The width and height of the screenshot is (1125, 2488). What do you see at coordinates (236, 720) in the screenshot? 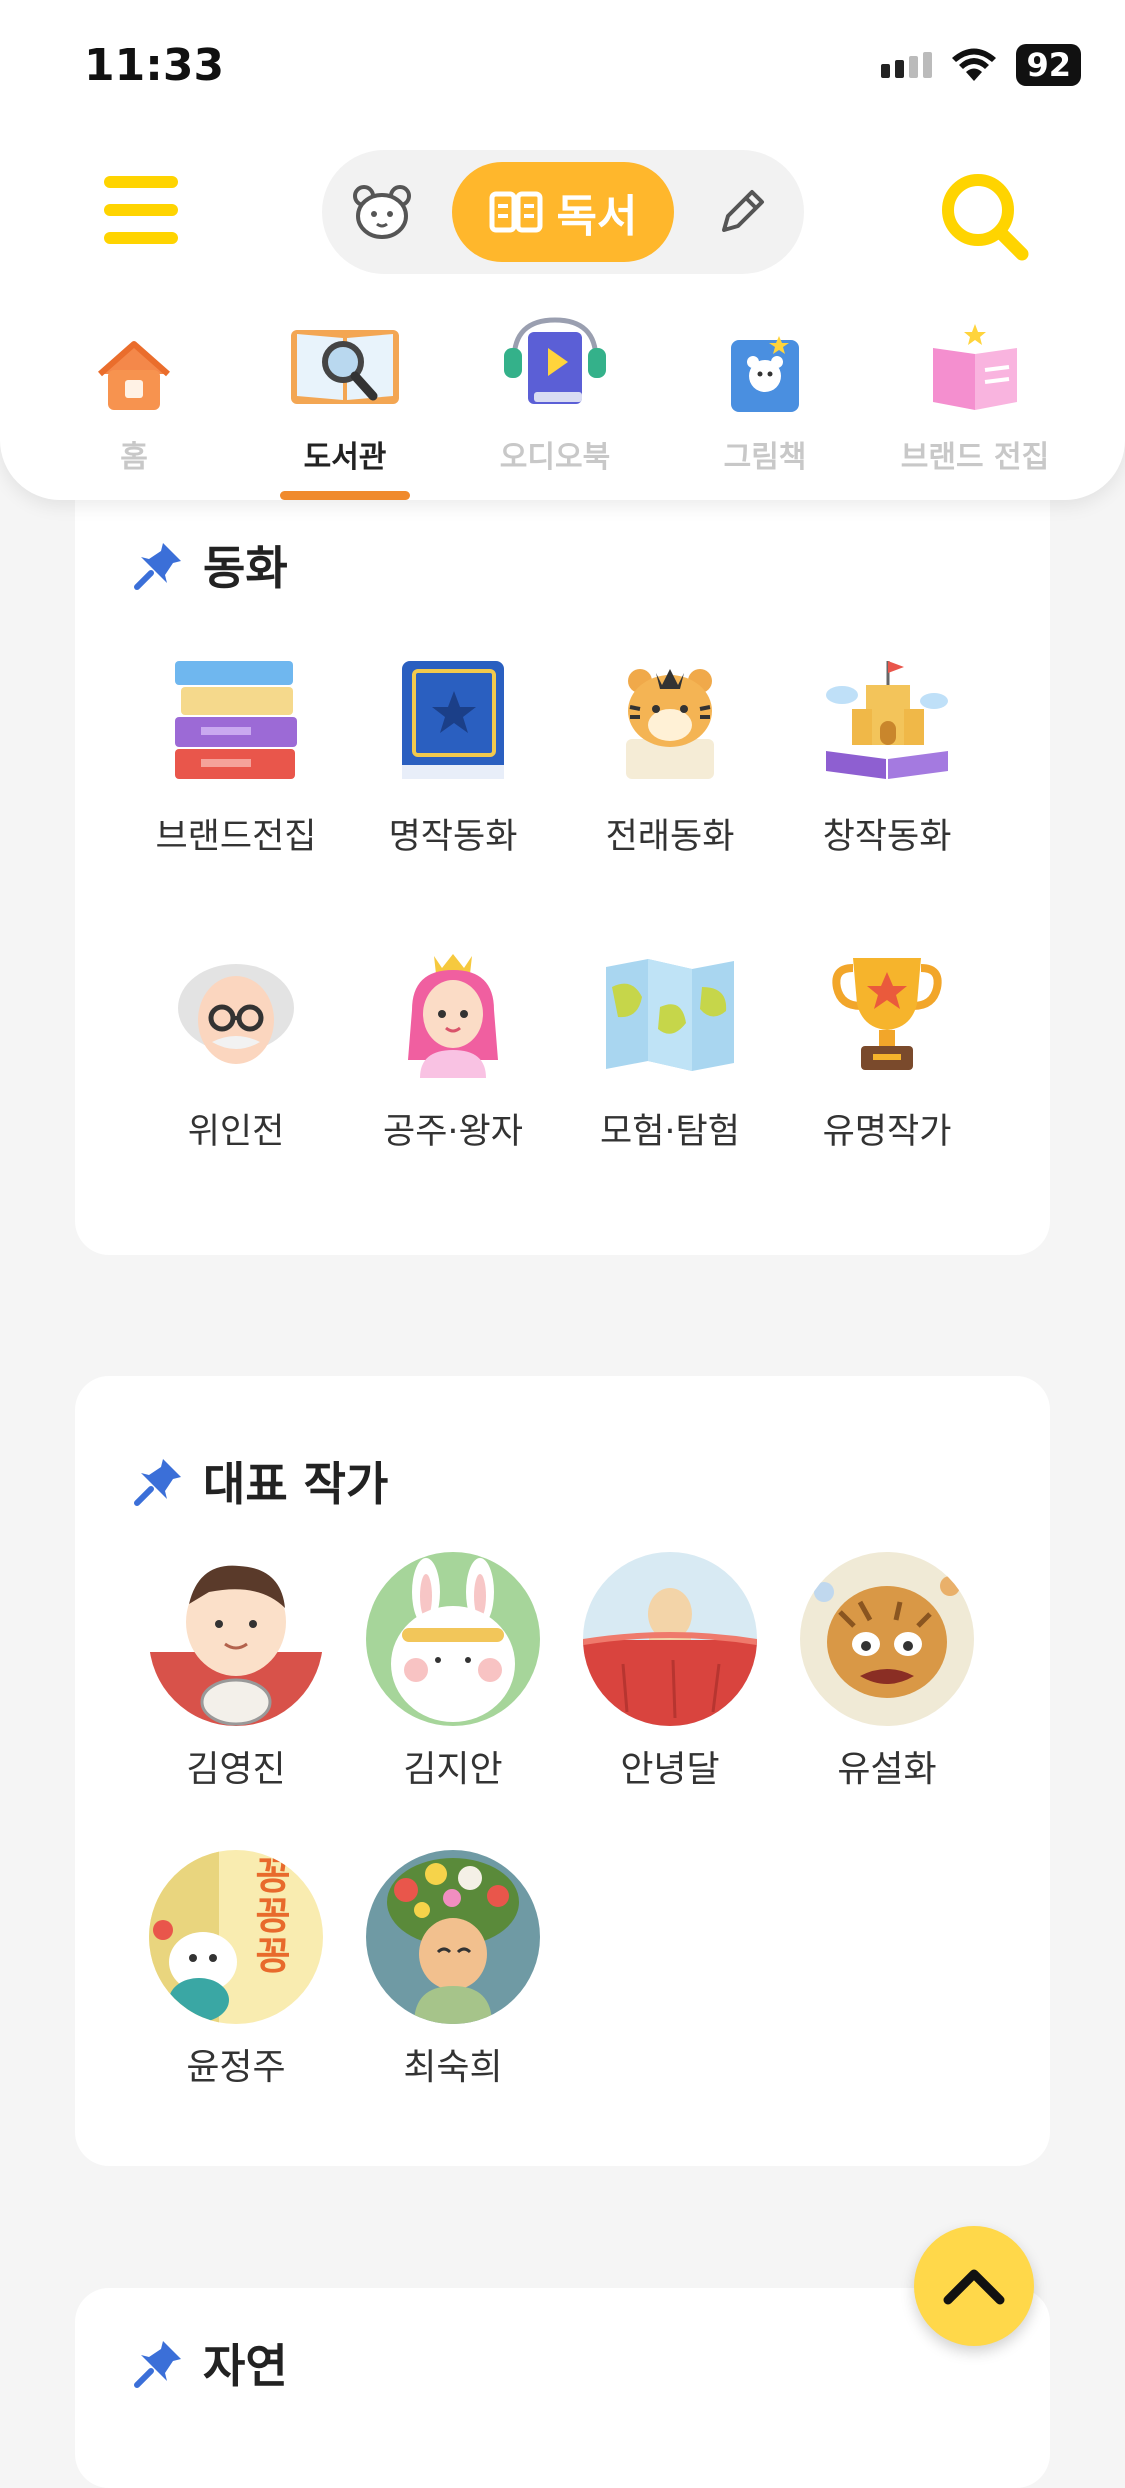
I see `stacked-books-icon` at bounding box center [236, 720].